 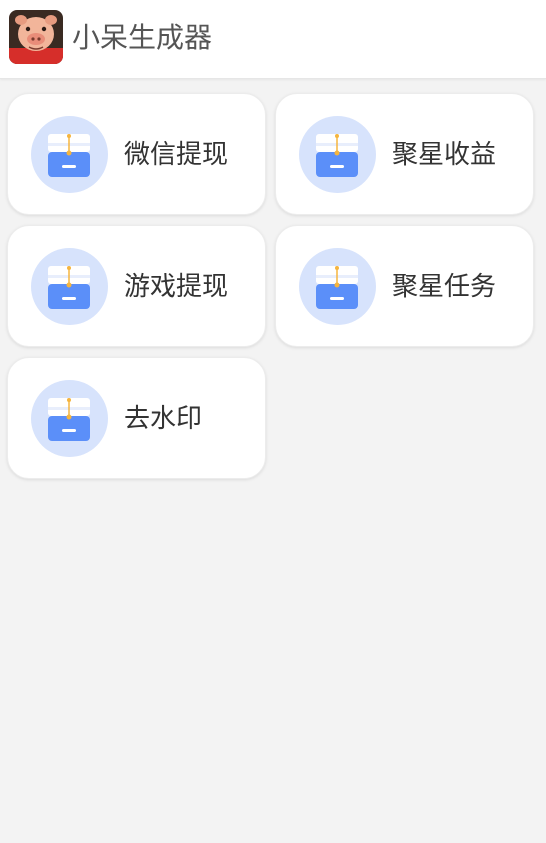 What do you see at coordinates (176, 287) in the screenshot?
I see `menu-item-label: 游戏提现` at bounding box center [176, 287].